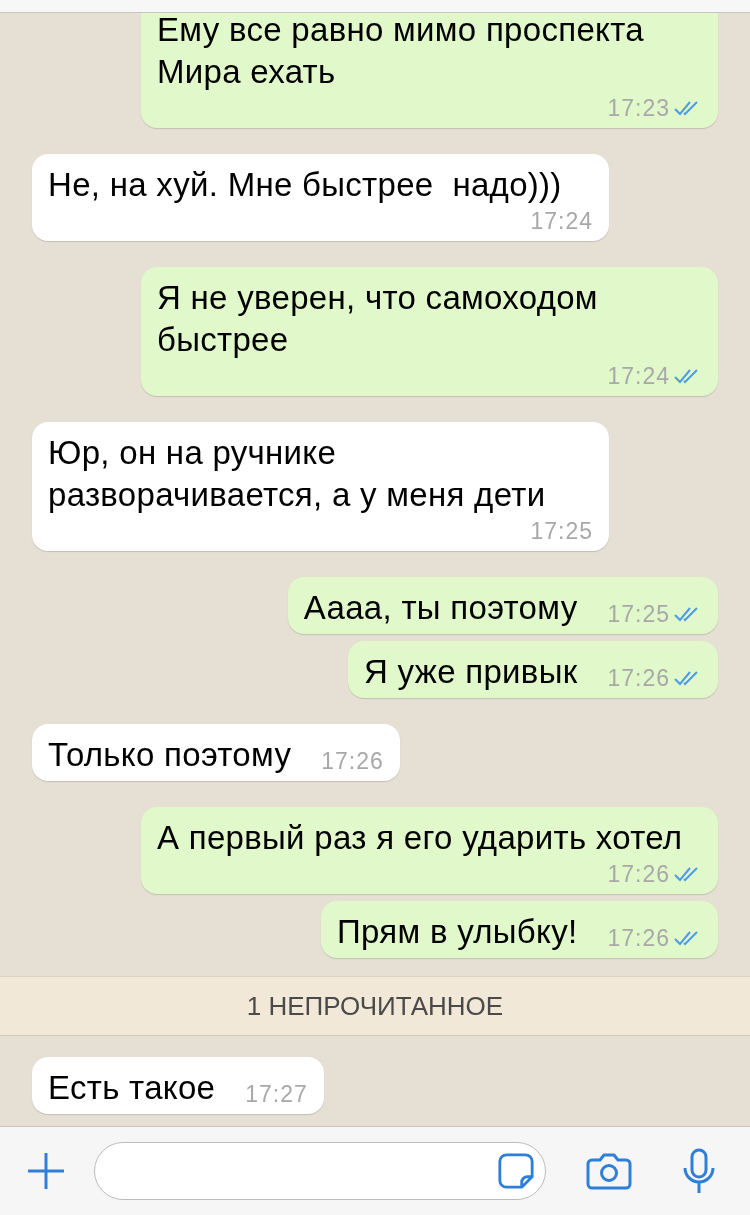 The width and height of the screenshot is (750, 1215). Describe the element at coordinates (46, 1171) in the screenshot. I see `plus-icon` at that location.